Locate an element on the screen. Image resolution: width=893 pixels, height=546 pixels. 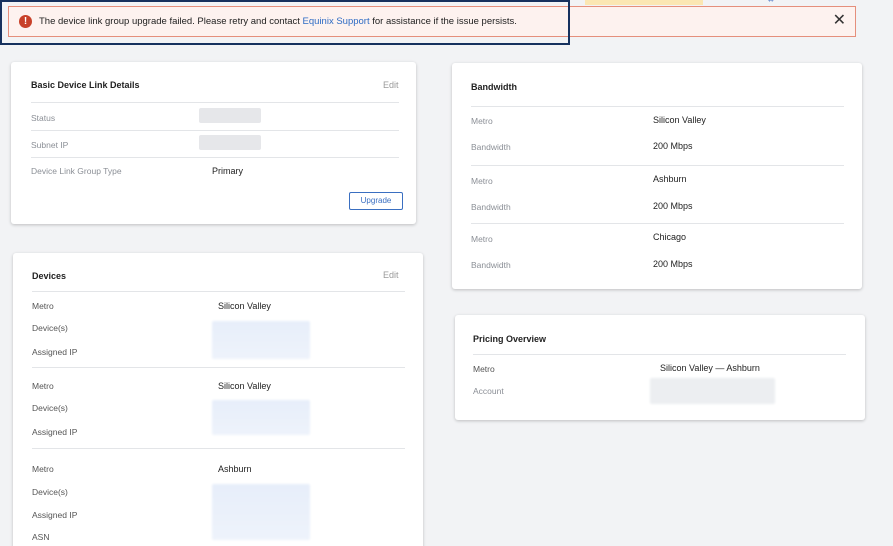
focus-outline is located at coordinates (285, 22).